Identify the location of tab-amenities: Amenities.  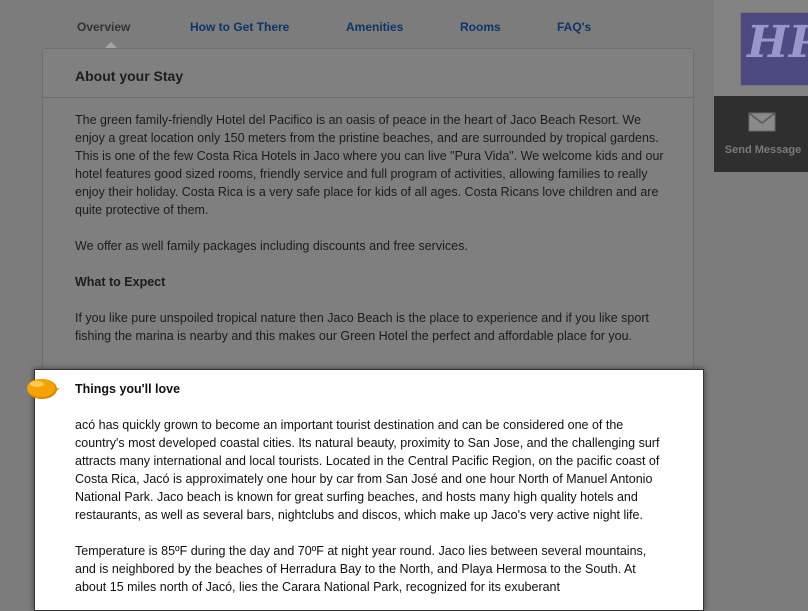
(374, 27).